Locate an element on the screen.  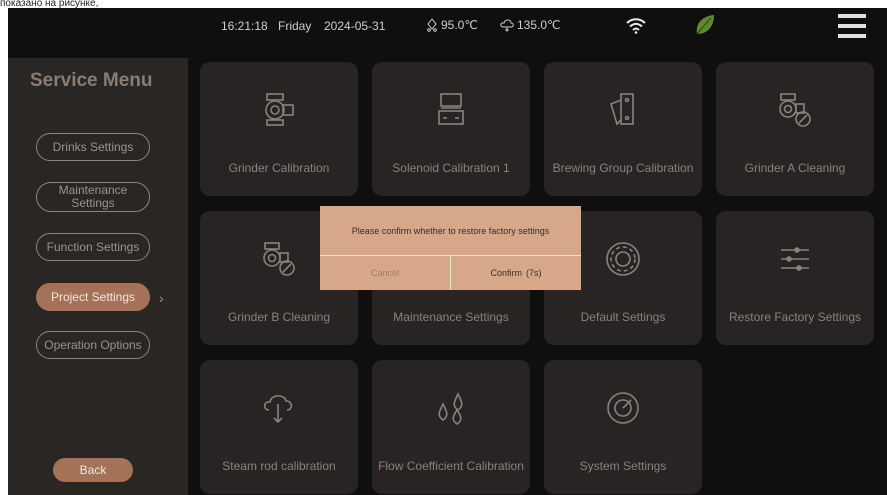
hamburger-menu-icon is located at coordinates (852, 26).